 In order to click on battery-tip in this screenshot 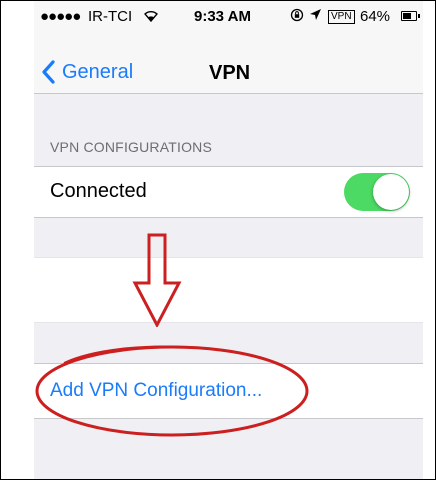, I will do `click(419, 16)`.